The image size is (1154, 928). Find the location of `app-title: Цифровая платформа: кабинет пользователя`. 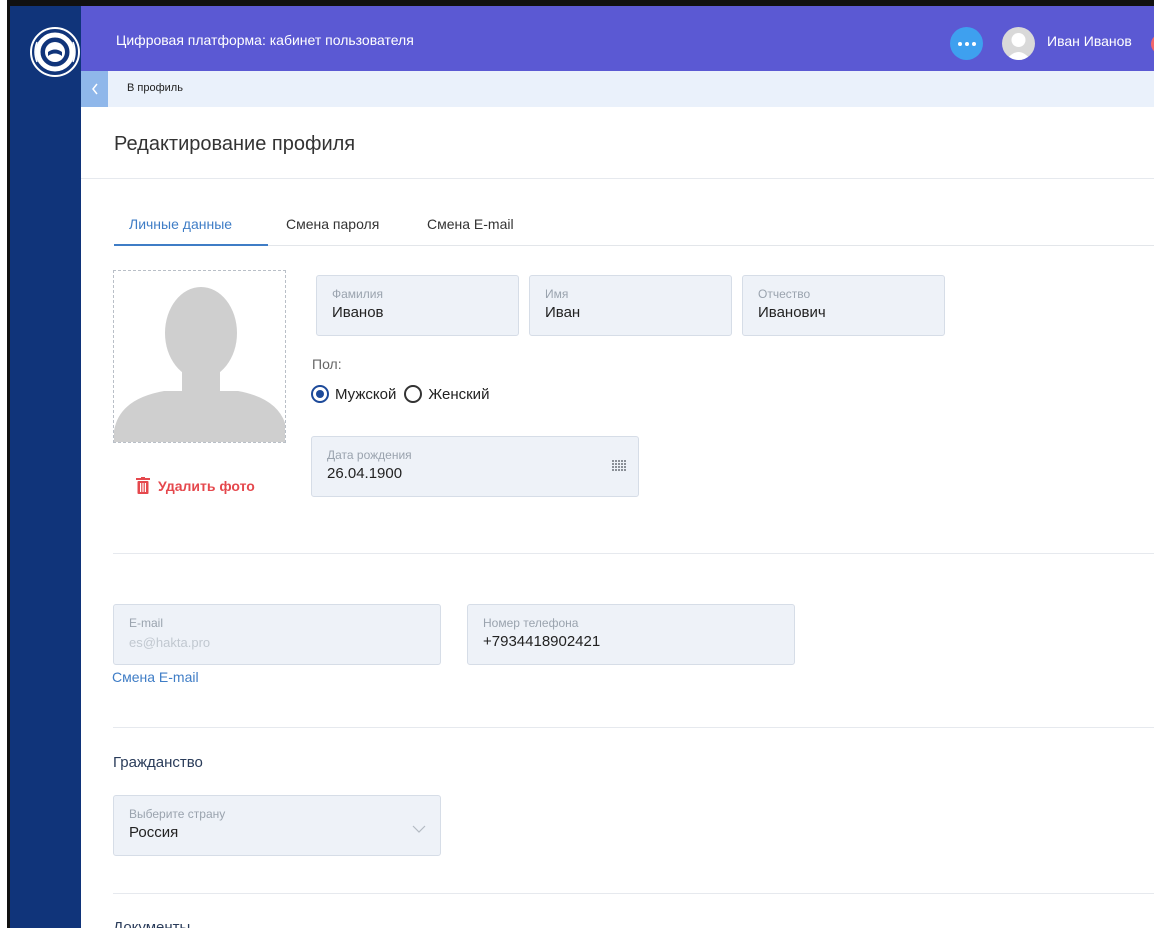

app-title: Цифровая платформа: кабинет пользователя is located at coordinates (265, 40).